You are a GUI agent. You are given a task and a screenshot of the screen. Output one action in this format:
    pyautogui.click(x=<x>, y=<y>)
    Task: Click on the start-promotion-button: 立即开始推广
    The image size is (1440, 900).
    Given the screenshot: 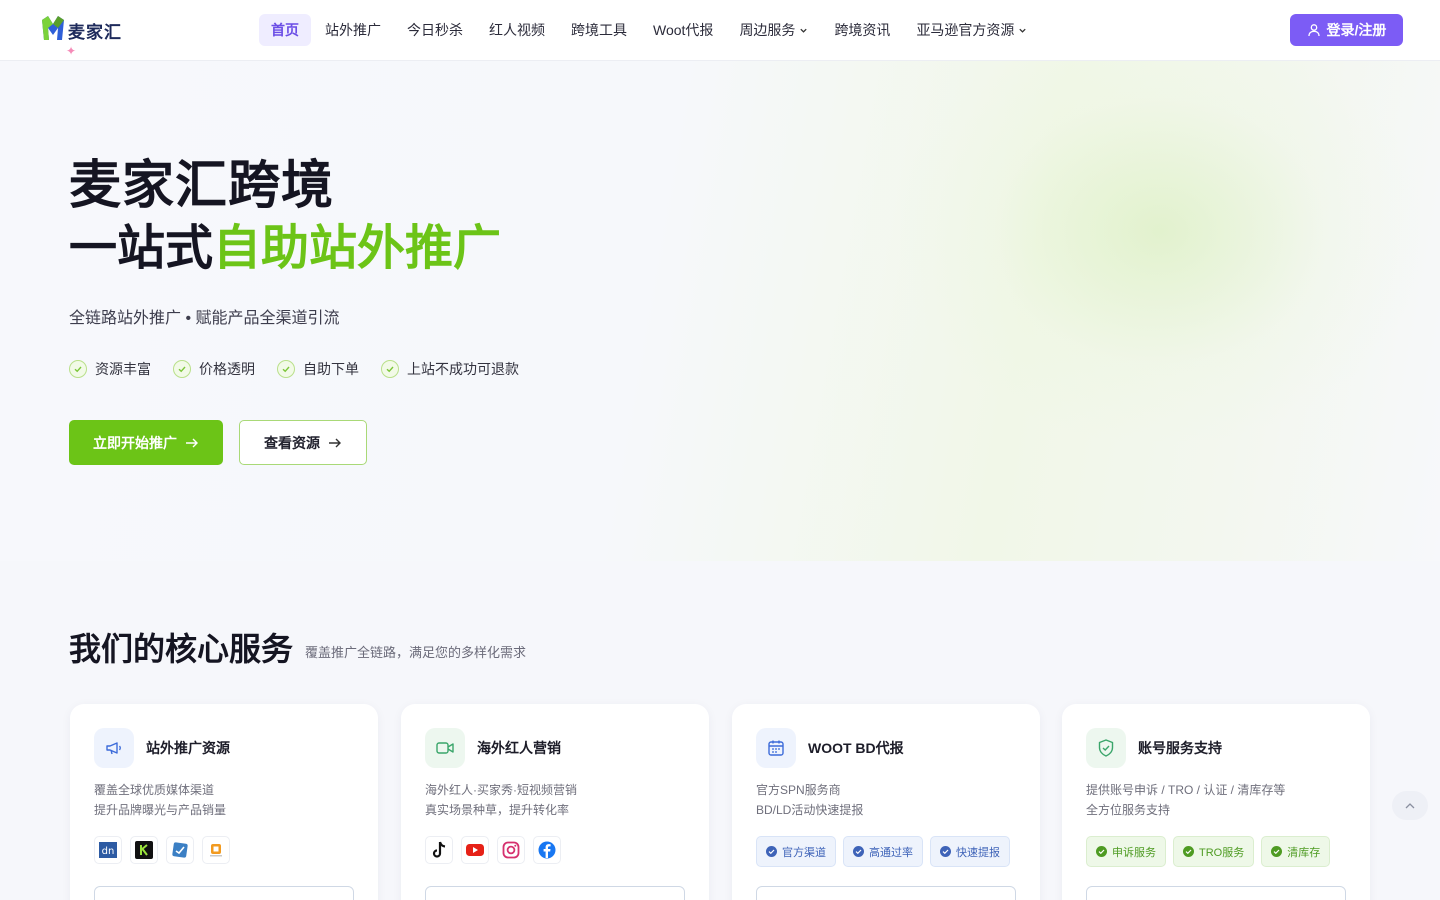 What is the action you would take?
    pyautogui.click(x=146, y=442)
    